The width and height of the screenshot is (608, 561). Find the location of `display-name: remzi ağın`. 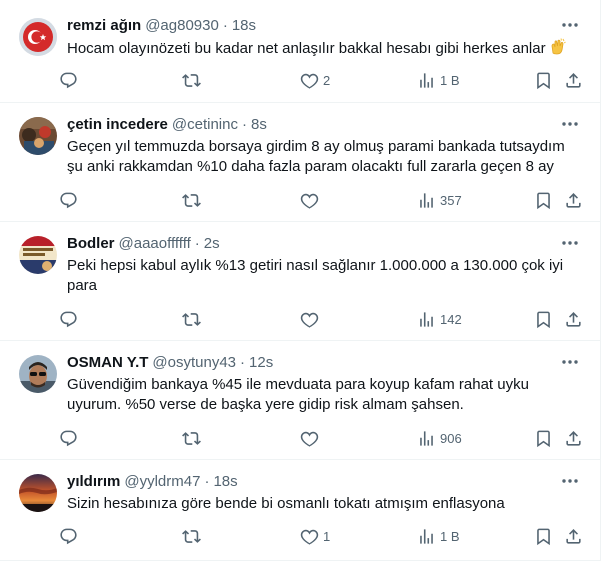

display-name: remzi ağın is located at coordinates (104, 25).